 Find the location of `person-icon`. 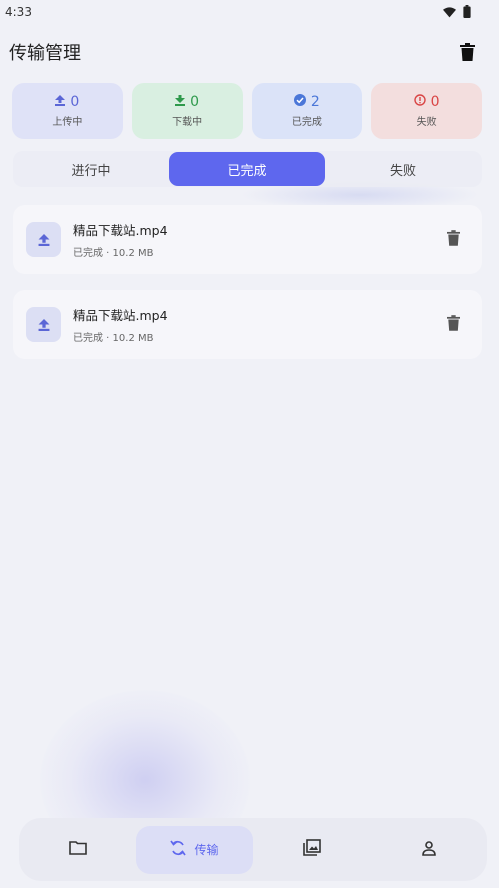

person-icon is located at coordinates (429, 850).